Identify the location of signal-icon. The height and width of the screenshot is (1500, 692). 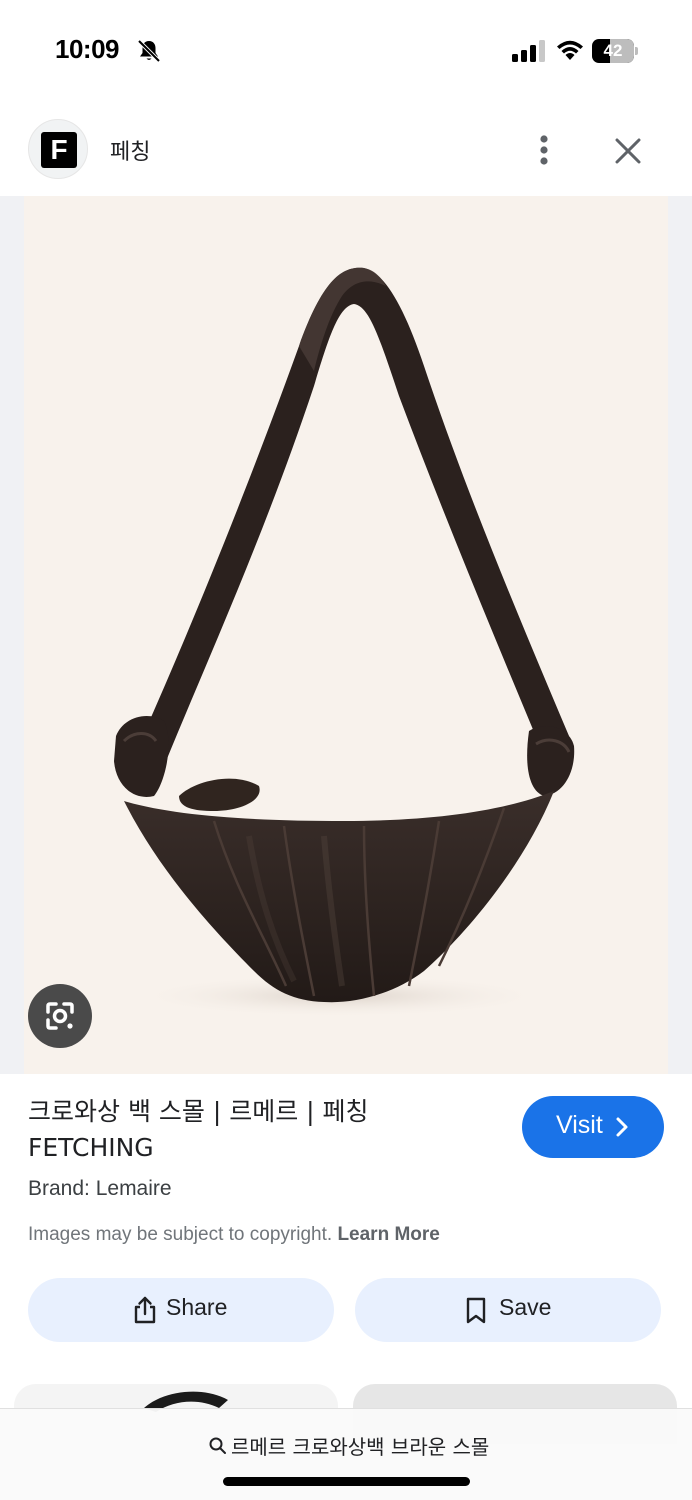
(528, 51).